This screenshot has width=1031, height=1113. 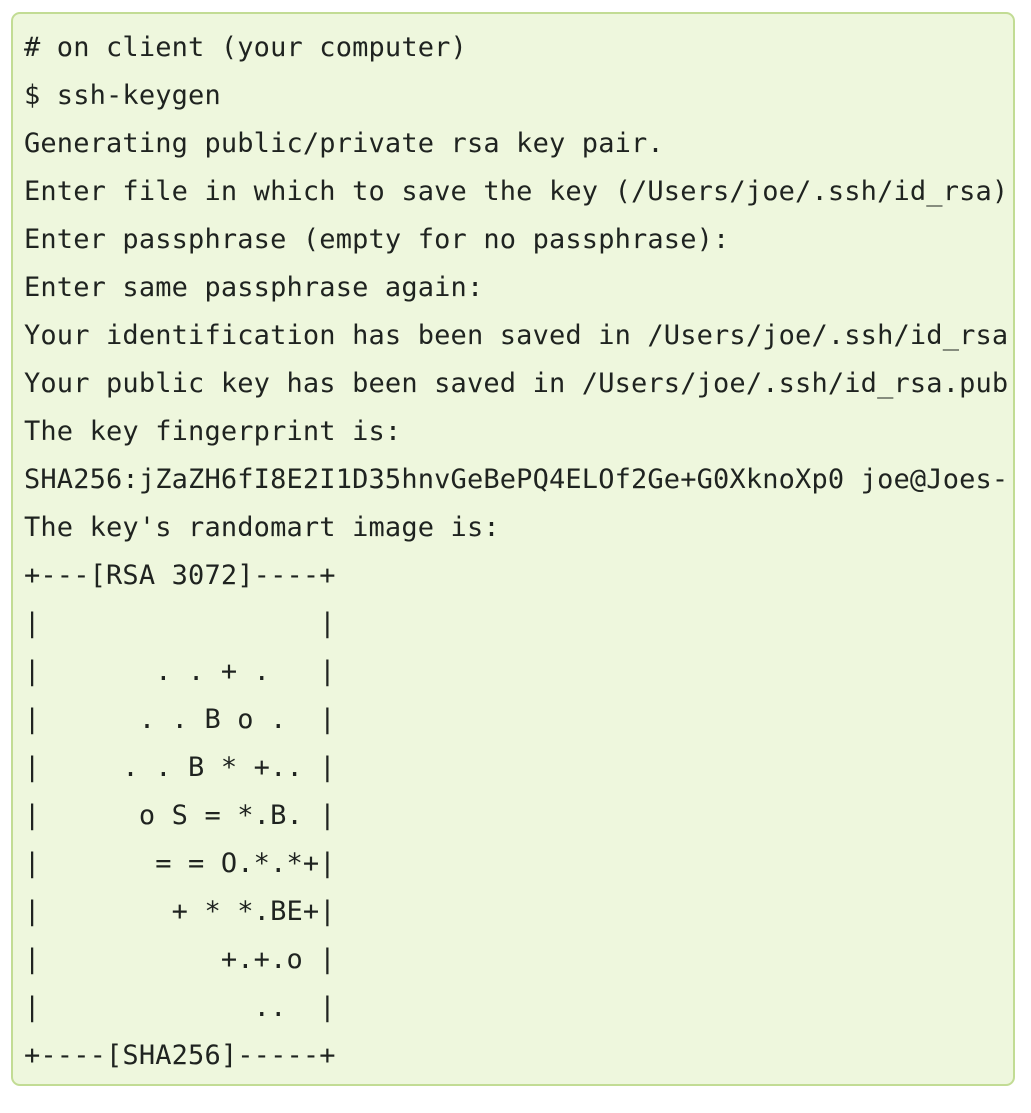 What do you see at coordinates (262, 527) in the screenshot?
I see `code-line-output: The key's randomart image is:` at bounding box center [262, 527].